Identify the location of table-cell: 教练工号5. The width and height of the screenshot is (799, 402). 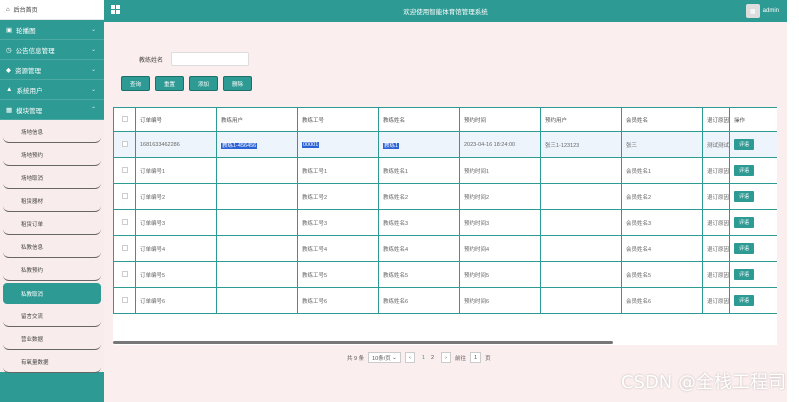
(338, 274).